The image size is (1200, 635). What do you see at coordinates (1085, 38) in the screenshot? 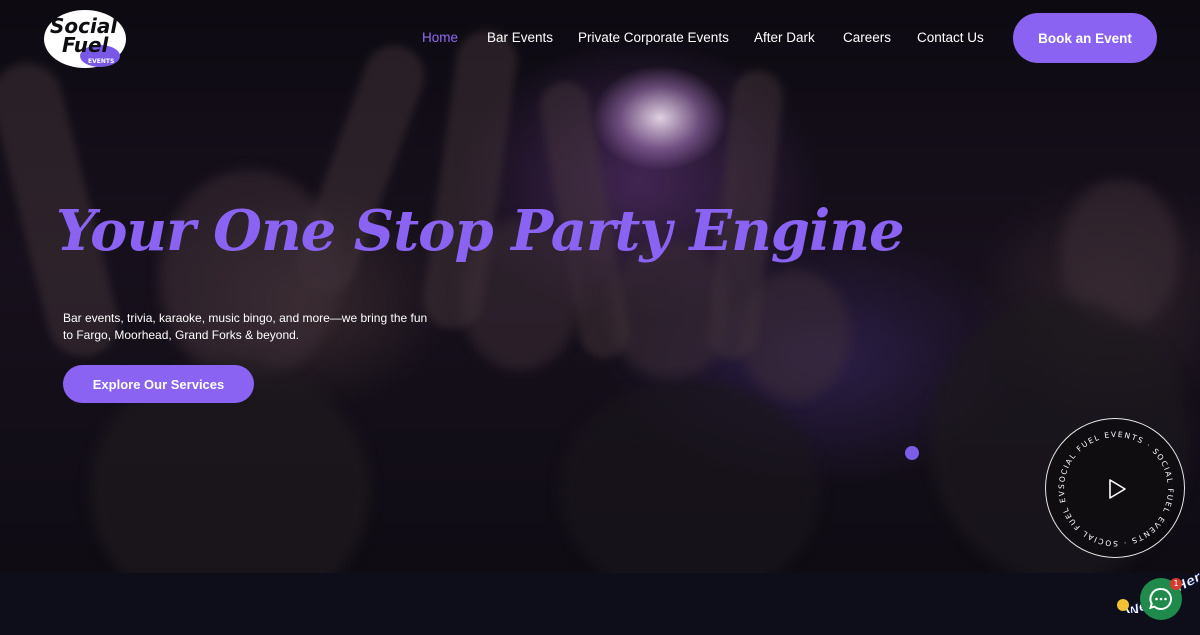
I see `book-an-event-button: Book an Event` at bounding box center [1085, 38].